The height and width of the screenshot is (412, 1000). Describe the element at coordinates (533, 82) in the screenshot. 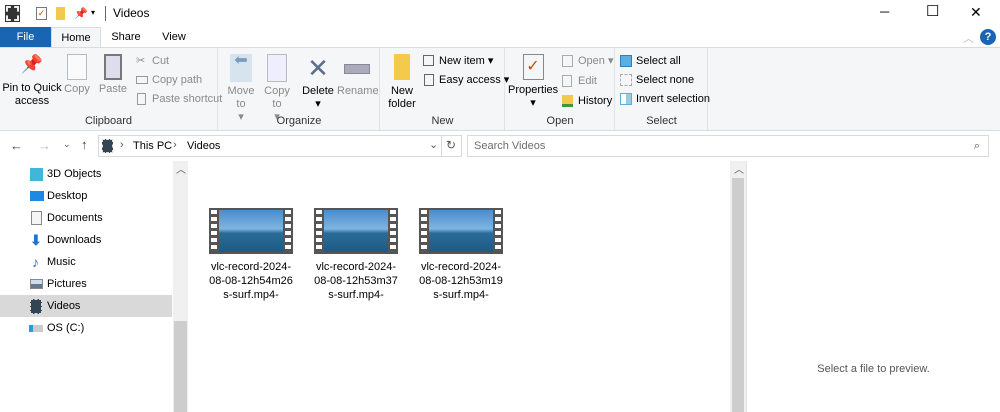

I see `properties-button: ✓ Properties ▾` at that location.